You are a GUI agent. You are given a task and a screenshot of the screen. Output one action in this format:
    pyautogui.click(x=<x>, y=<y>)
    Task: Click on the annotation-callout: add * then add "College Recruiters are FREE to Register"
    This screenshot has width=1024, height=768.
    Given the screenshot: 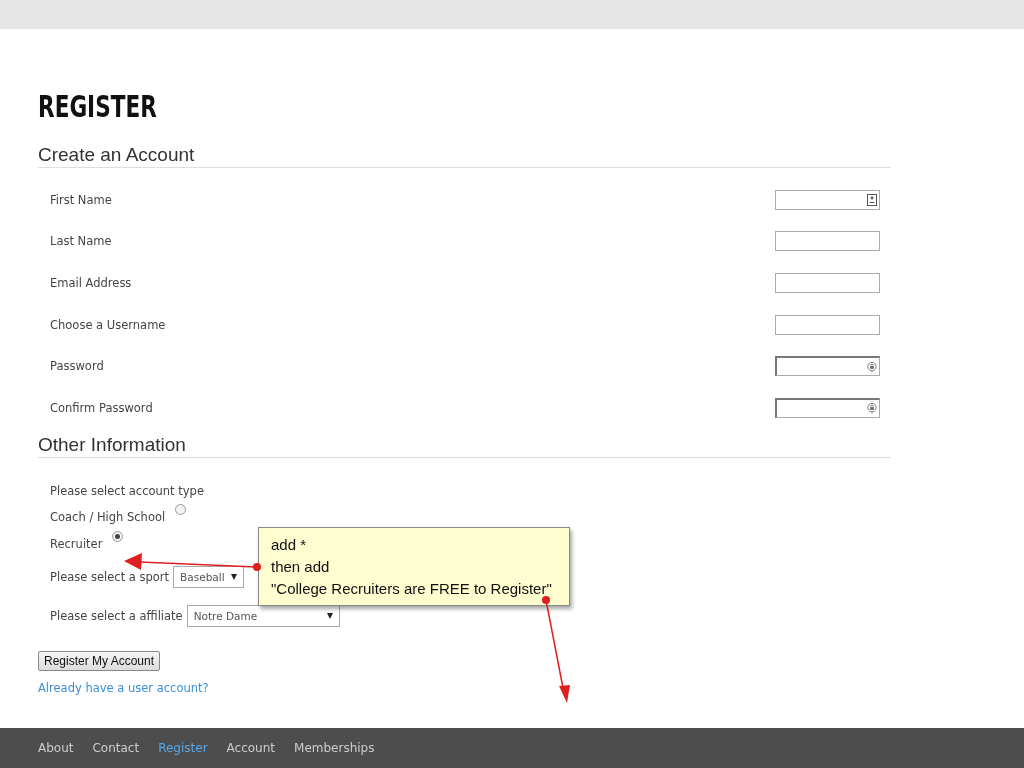 What is the action you would take?
    pyautogui.click(x=414, y=566)
    